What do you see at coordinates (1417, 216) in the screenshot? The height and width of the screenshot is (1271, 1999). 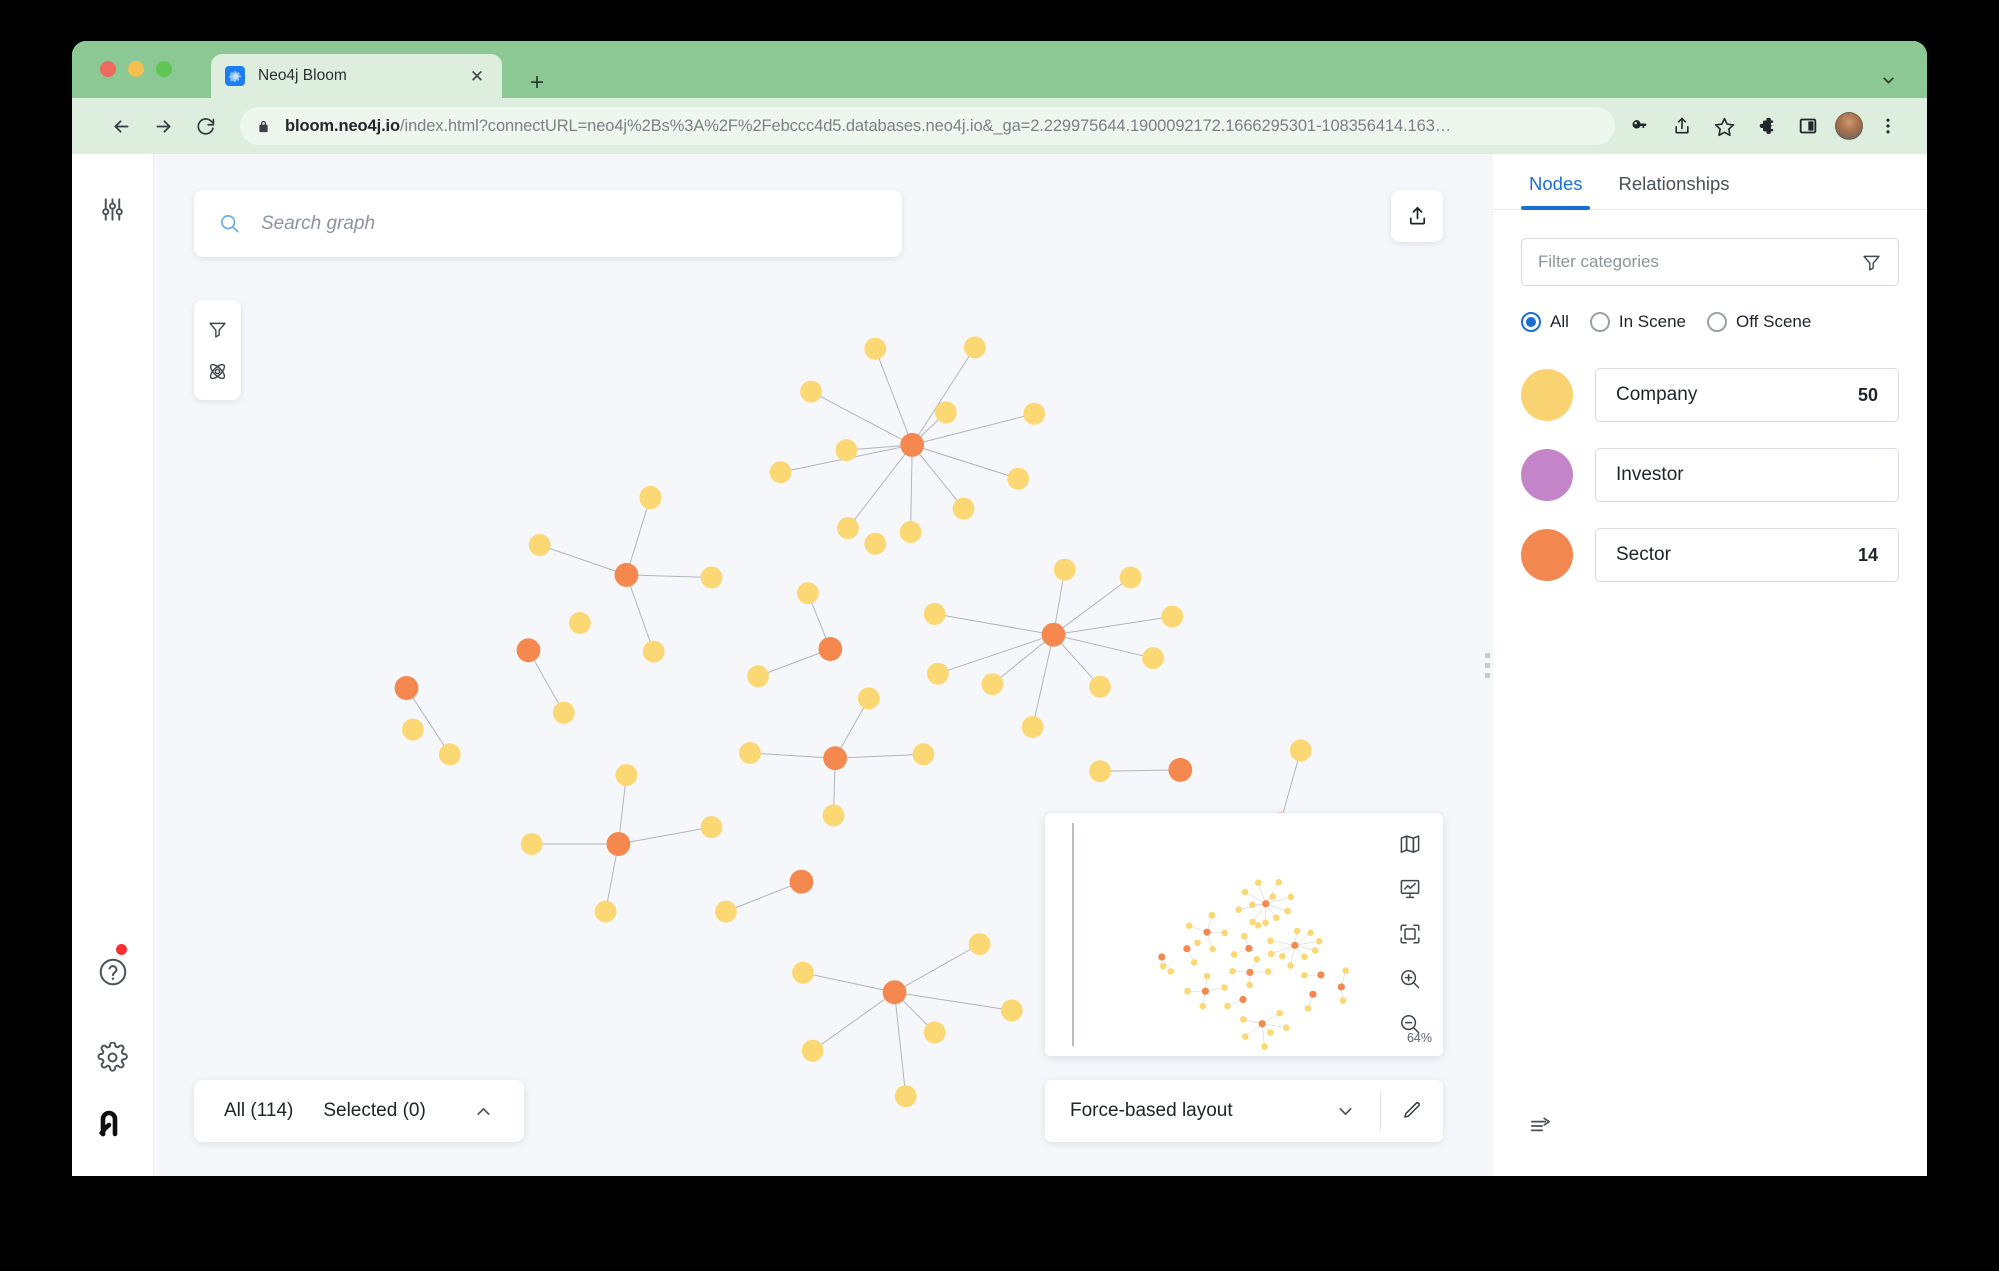 I see `export-button` at bounding box center [1417, 216].